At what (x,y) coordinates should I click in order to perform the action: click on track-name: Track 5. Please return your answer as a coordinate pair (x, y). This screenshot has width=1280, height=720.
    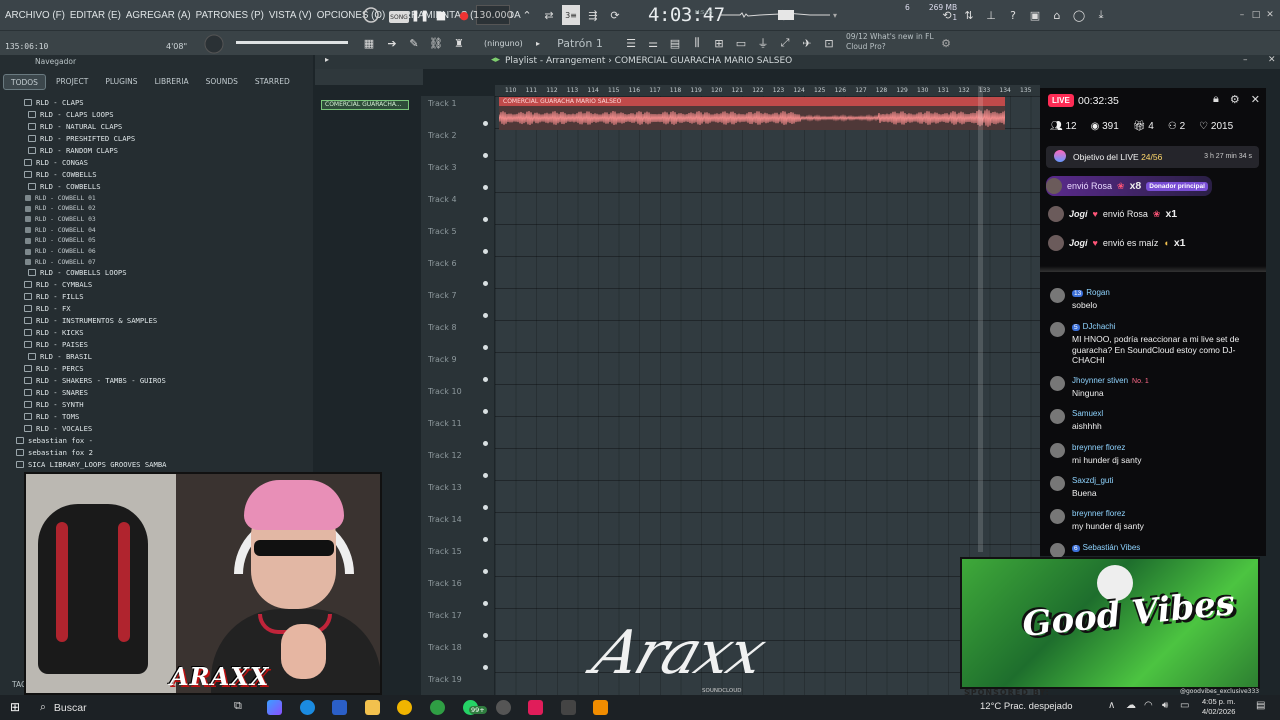
    Looking at the image, I should click on (442, 231).